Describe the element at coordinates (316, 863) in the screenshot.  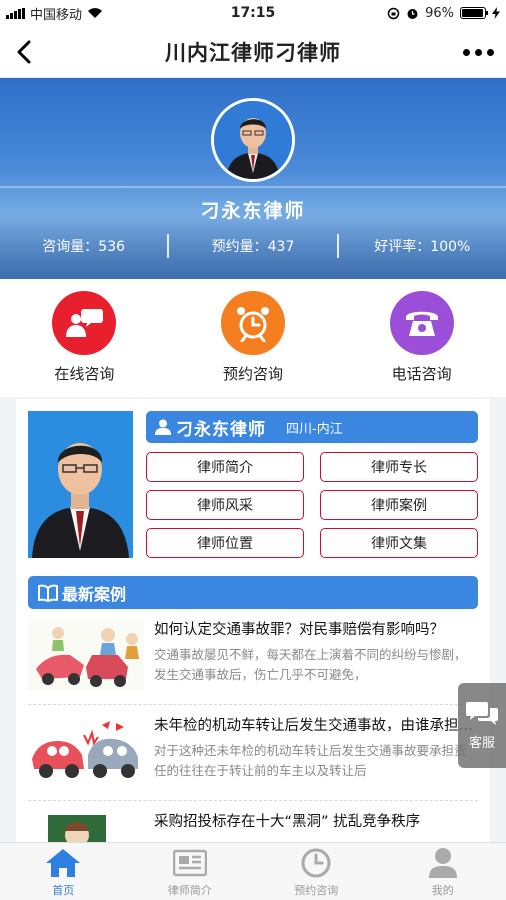
I see `clock-icon` at that location.